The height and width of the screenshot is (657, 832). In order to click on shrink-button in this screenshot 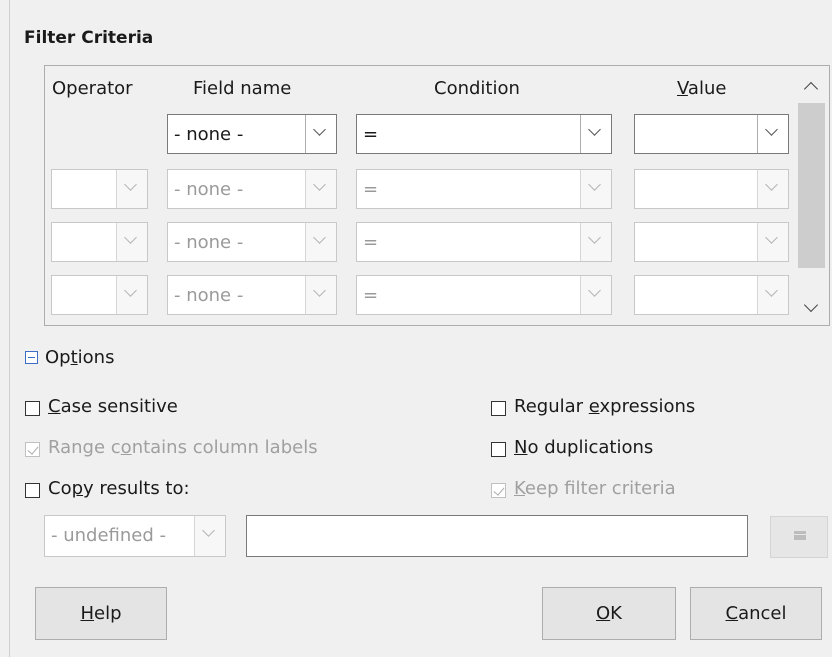, I will do `click(799, 537)`.